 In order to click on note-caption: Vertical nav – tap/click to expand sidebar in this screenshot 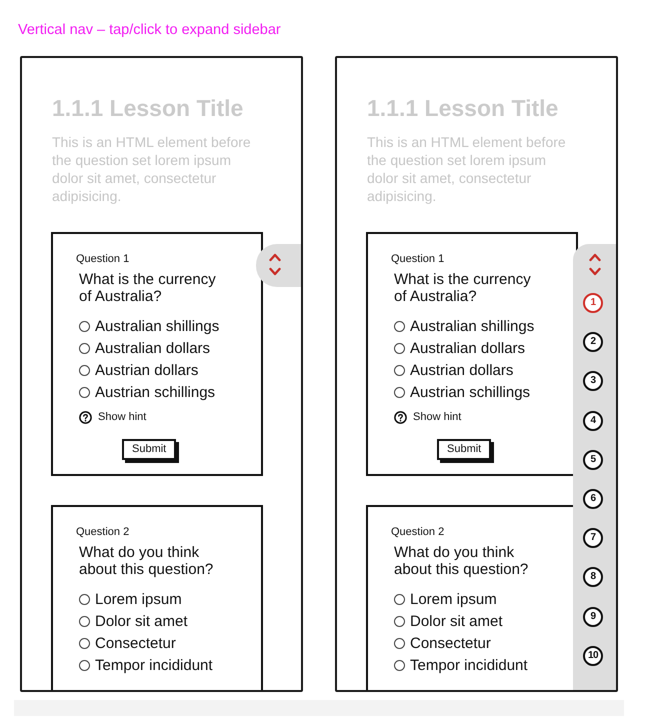, I will do `click(149, 30)`.